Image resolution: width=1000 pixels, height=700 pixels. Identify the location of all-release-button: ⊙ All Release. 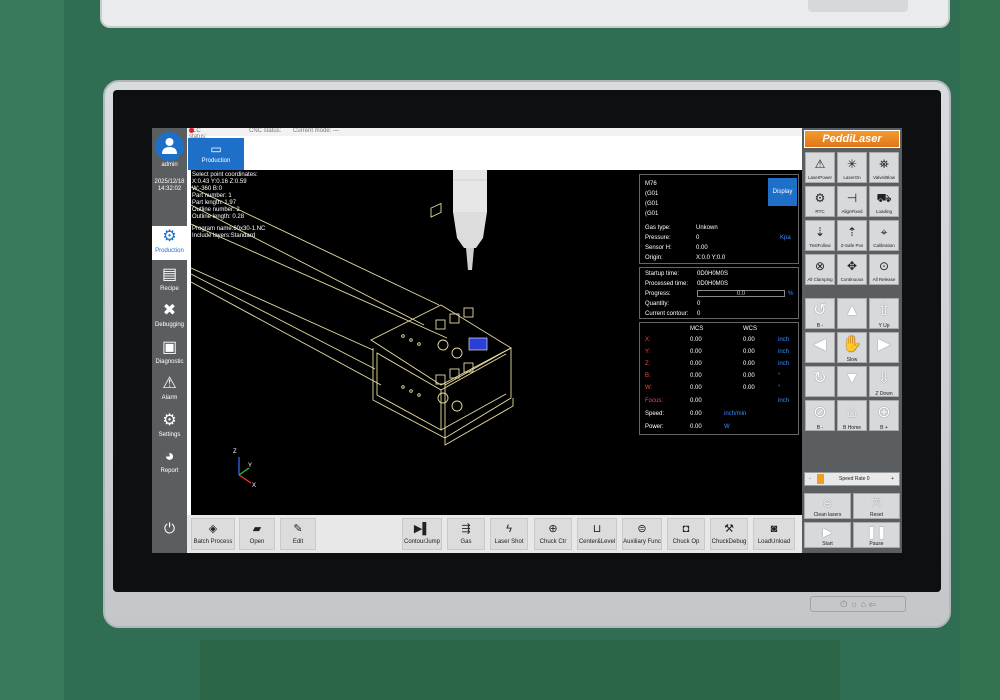
(884, 269).